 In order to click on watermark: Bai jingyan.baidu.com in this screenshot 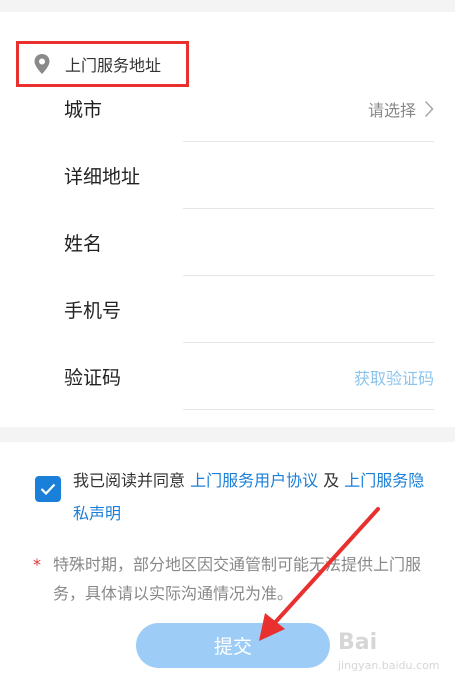, I will do `click(393, 655)`.